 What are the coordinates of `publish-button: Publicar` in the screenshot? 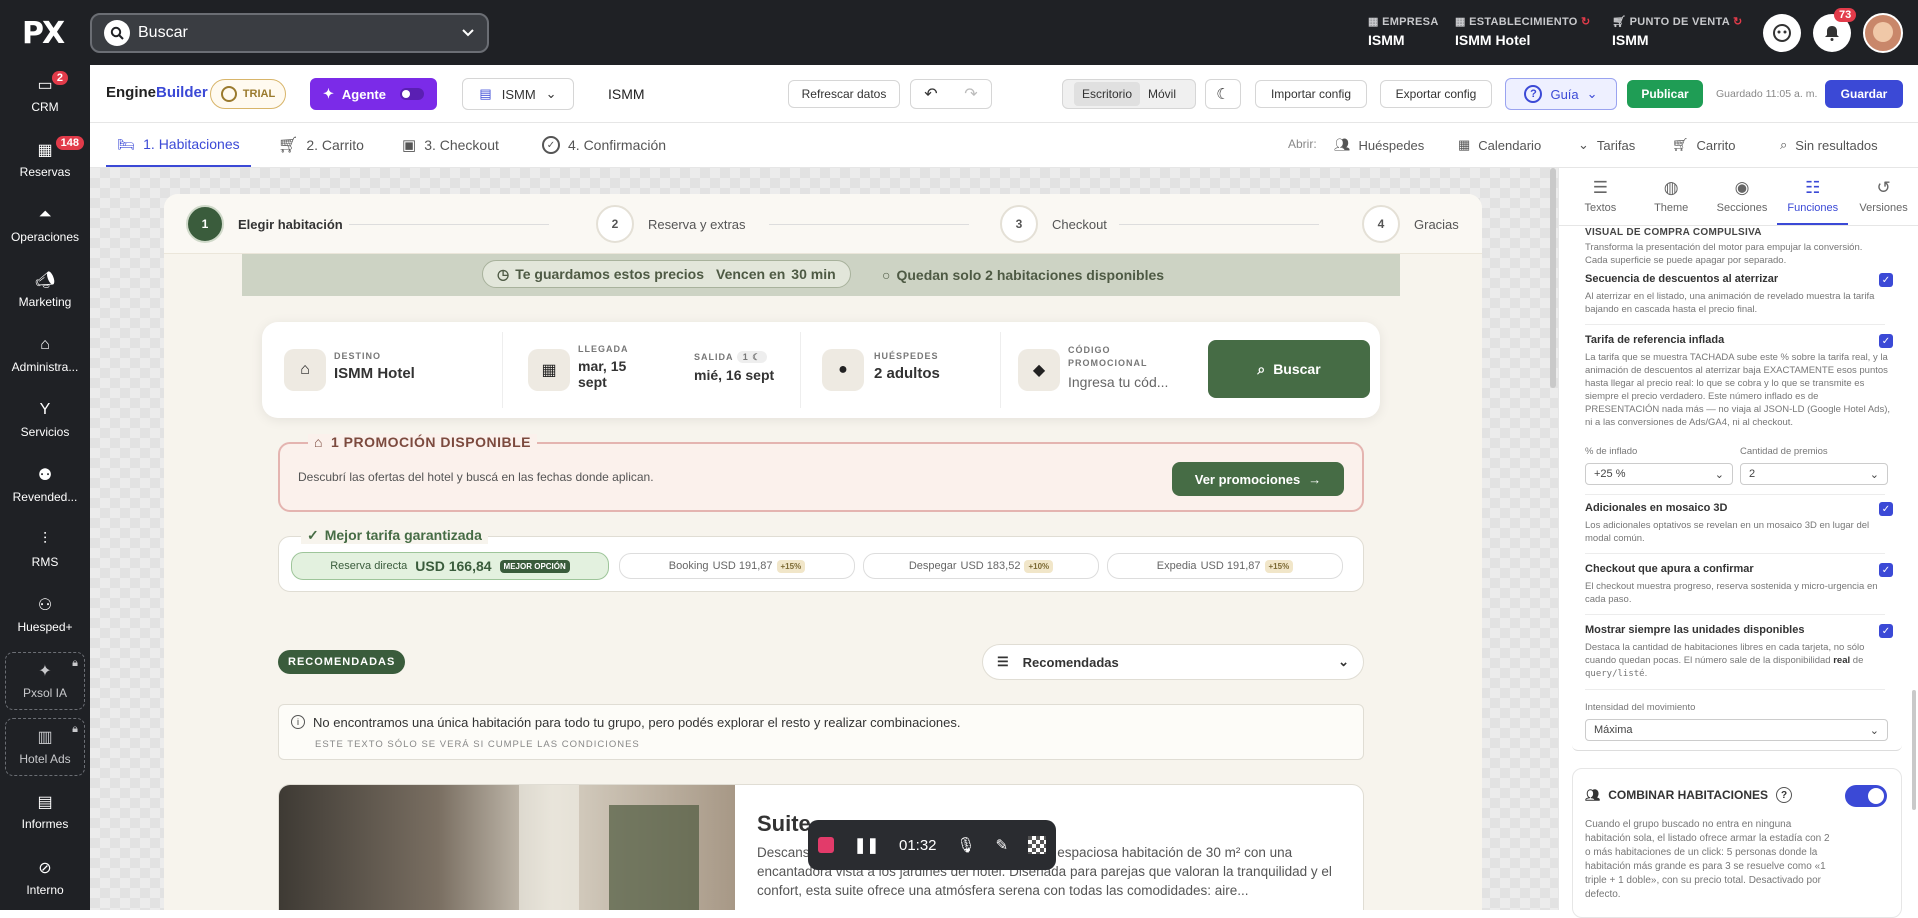 It's located at (1665, 94).